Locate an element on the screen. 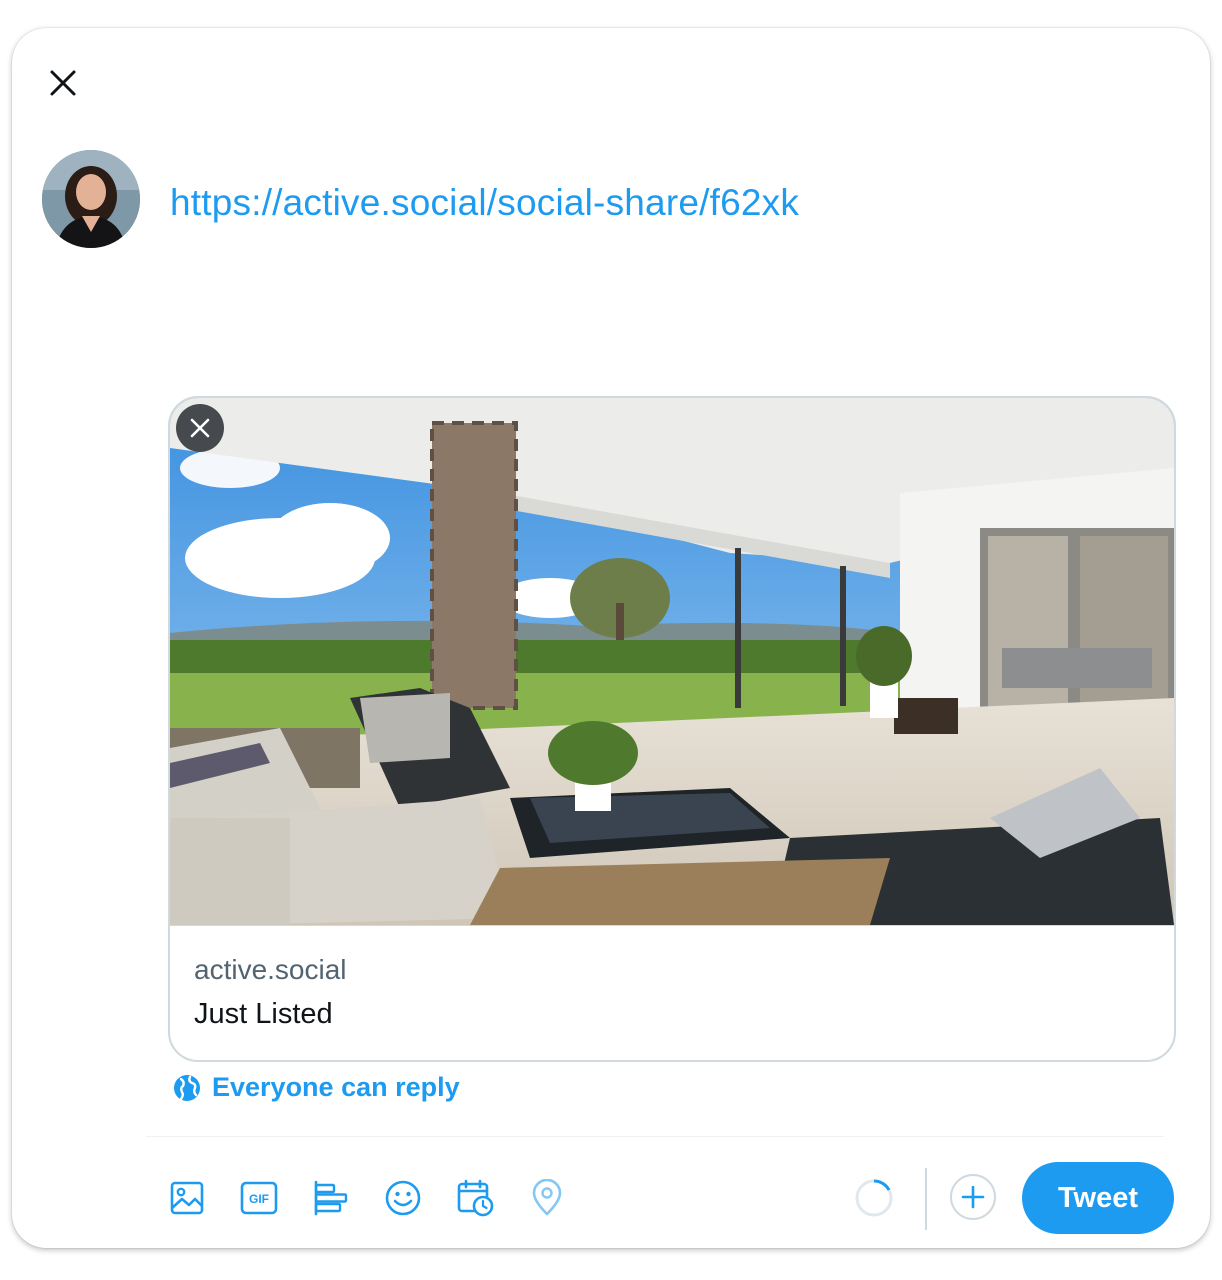 Image resolution: width=1222 pixels, height=1280 pixels. card-title: Just Listed is located at coordinates (263, 1014).